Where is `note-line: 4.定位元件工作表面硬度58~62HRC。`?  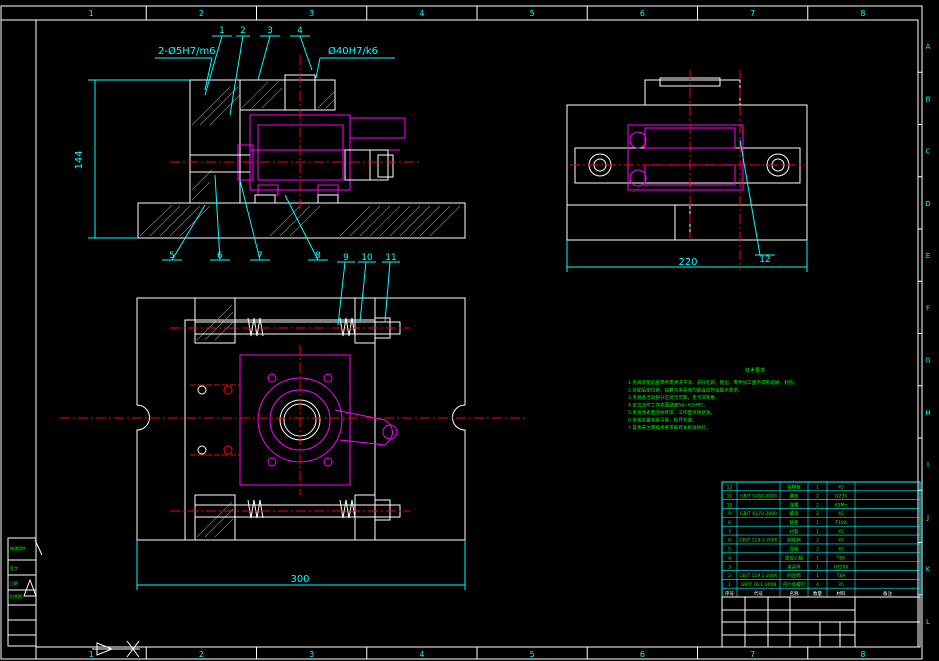 note-line: 4.定位元件工作表面硬度58~62HRC。 is located at coordinates (668, 405).